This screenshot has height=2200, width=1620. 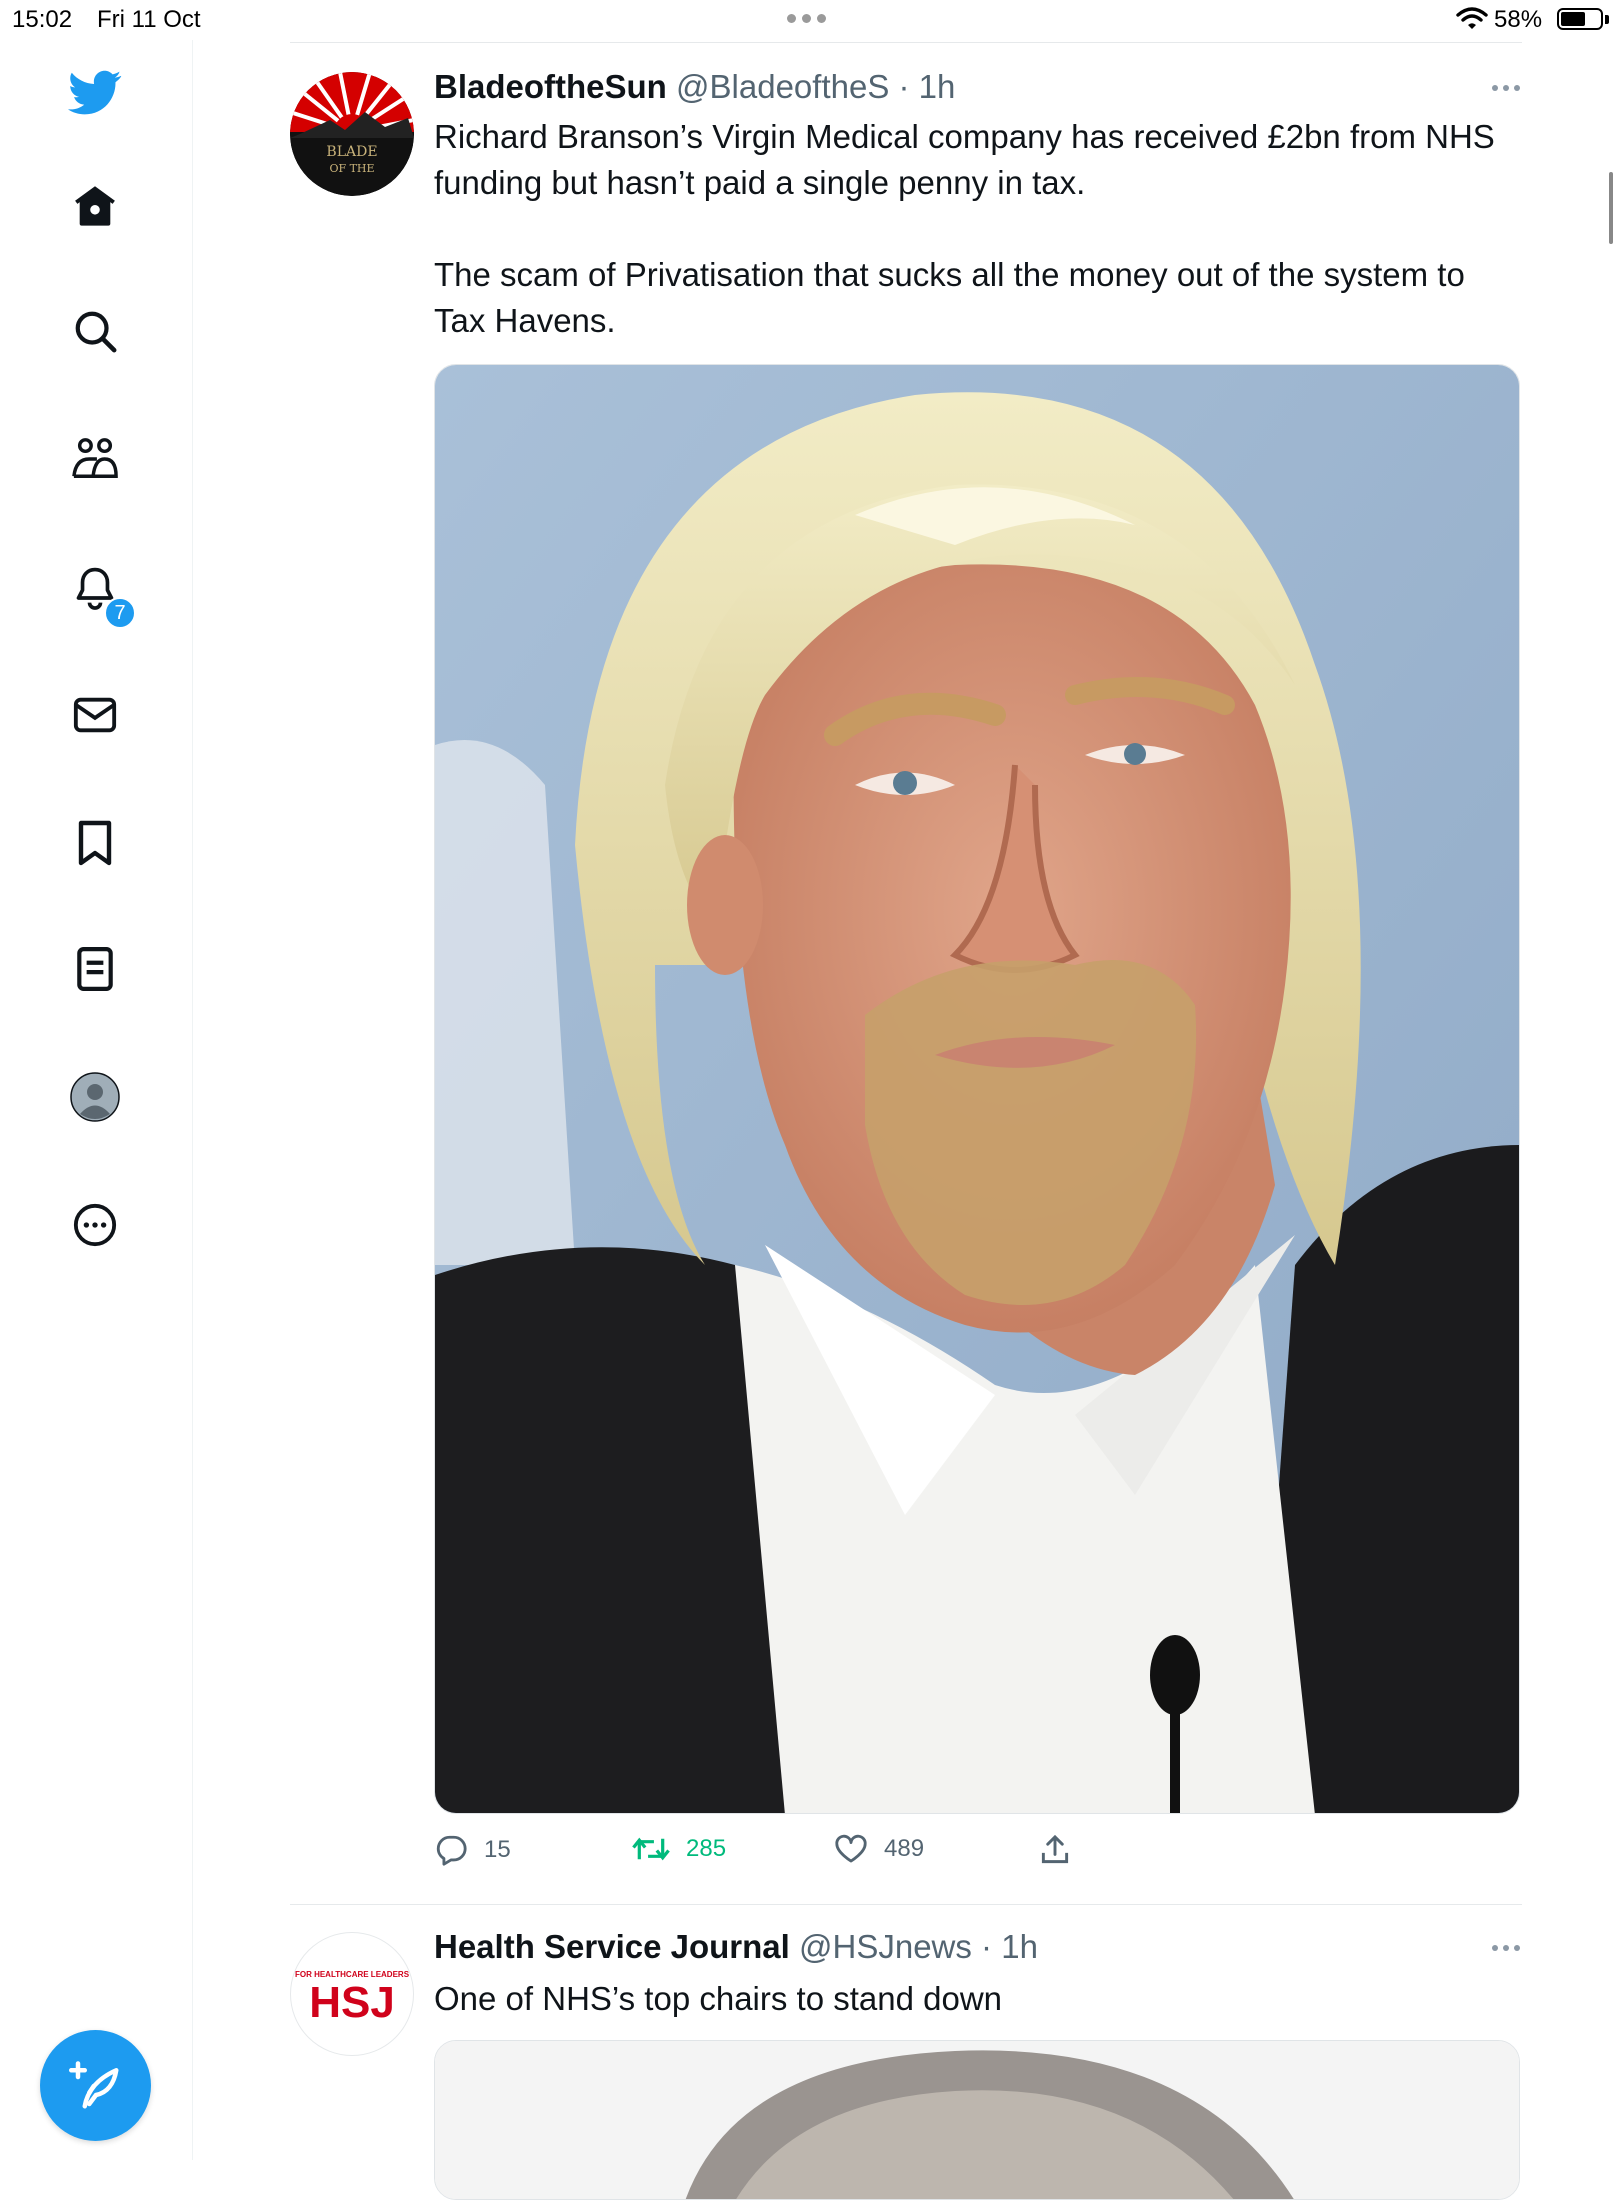 I want to click on mail-icon, so click(x=95, y=715).